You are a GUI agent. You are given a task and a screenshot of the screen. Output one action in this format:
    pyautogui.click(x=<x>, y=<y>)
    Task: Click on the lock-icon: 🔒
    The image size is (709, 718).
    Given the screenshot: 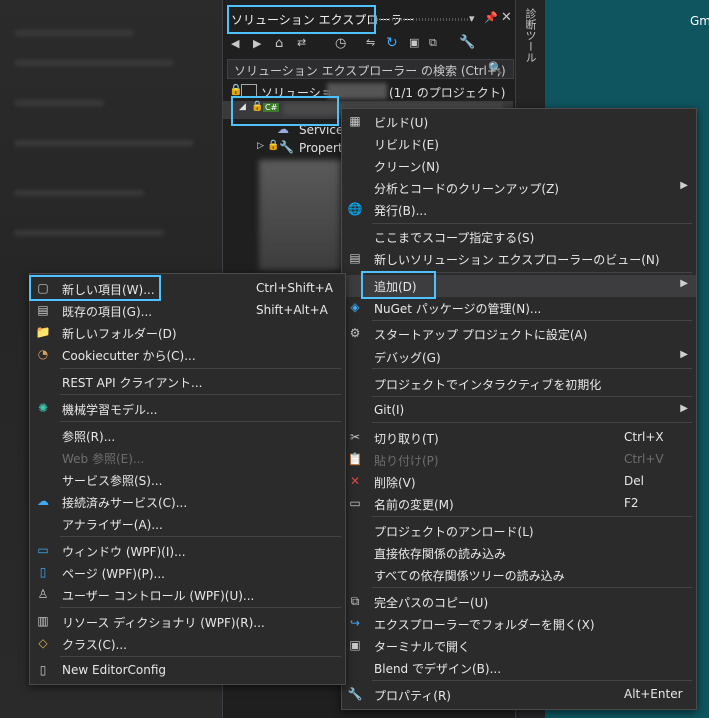 What is the action you would take?
    pyautogui.click(x=273, y=145)
    